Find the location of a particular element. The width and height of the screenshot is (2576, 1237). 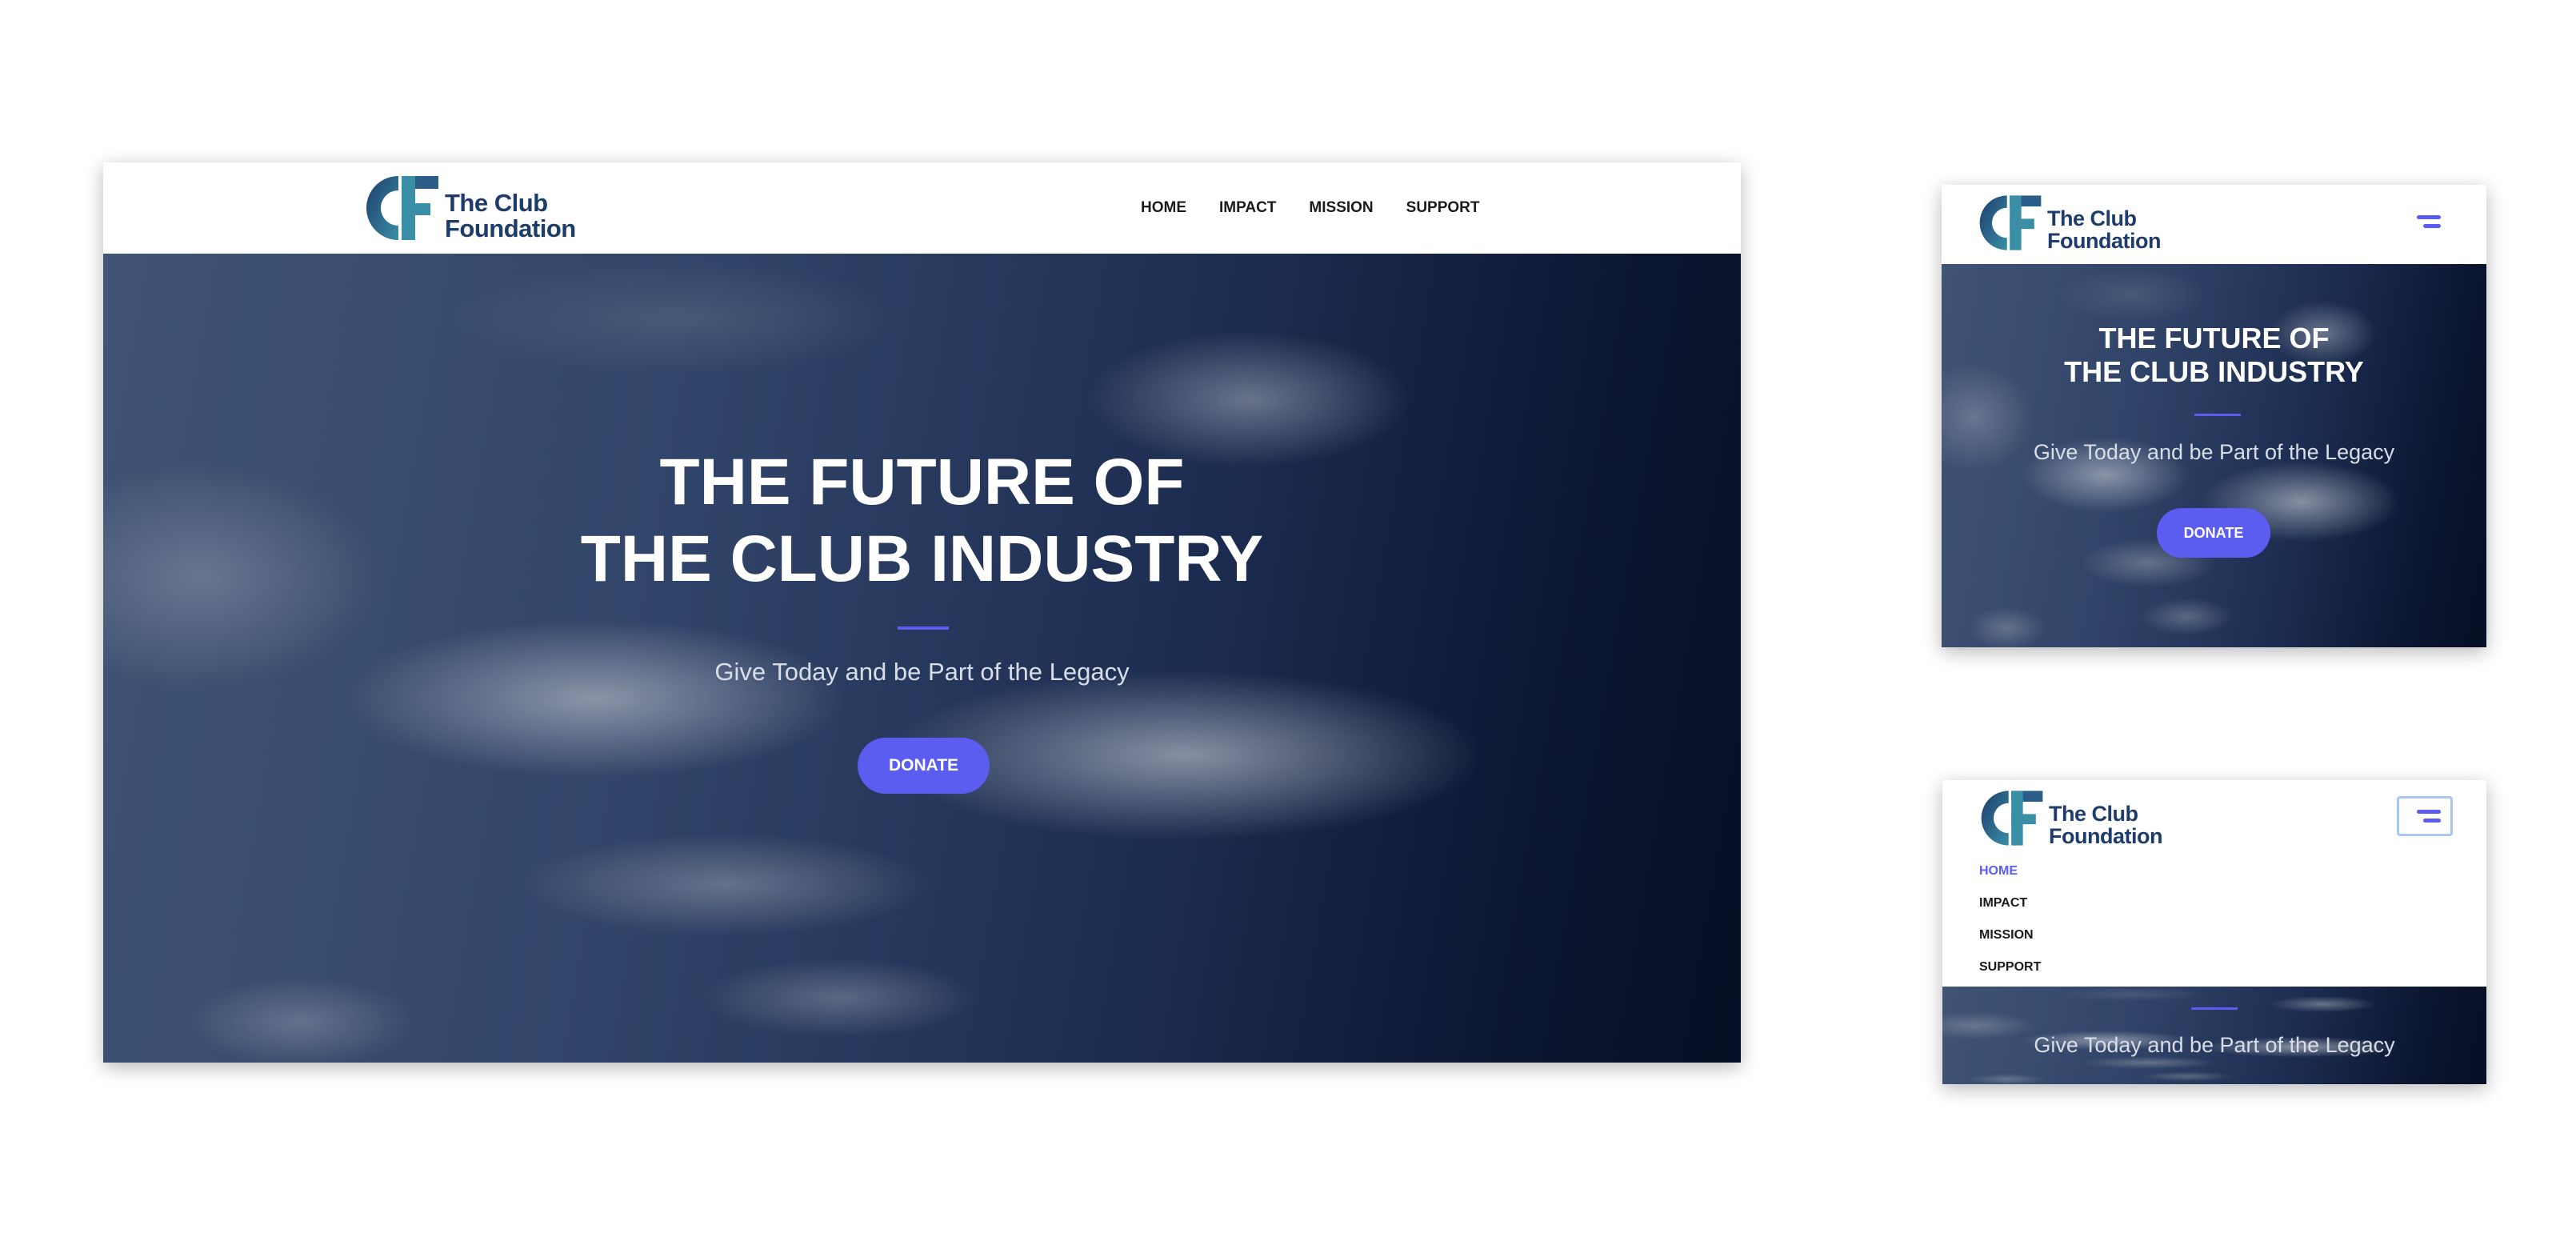

mobile-nav-home: HOME is located at coordinates (1998, 872).